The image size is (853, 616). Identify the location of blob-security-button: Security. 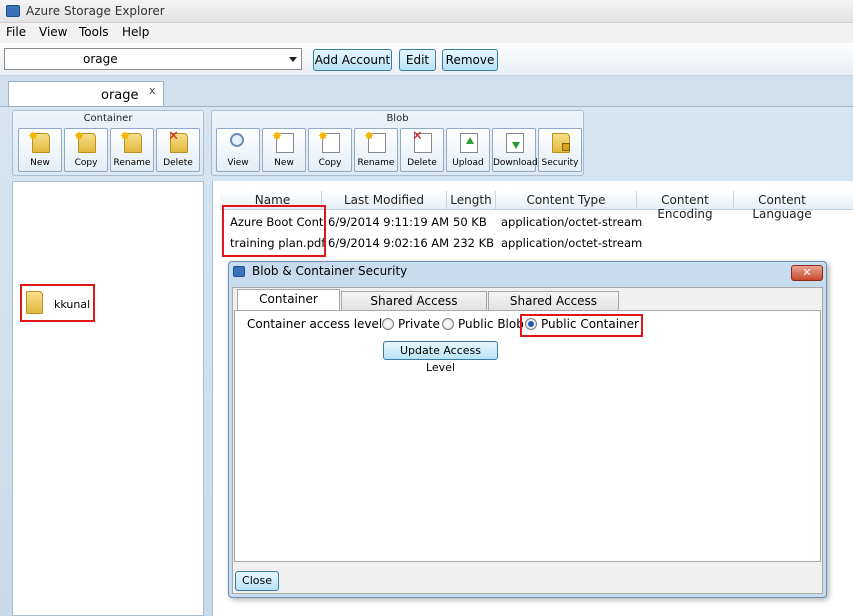
(560, 150).